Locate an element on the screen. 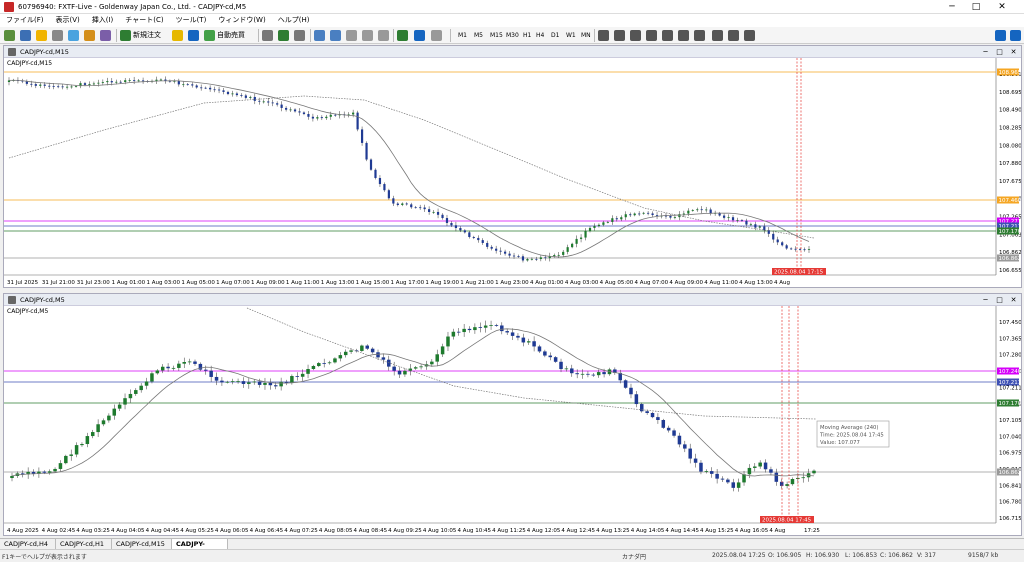 The height and width of the screenshot is (562, 1024). crosshair-icon is located at coordinates (619, 35).